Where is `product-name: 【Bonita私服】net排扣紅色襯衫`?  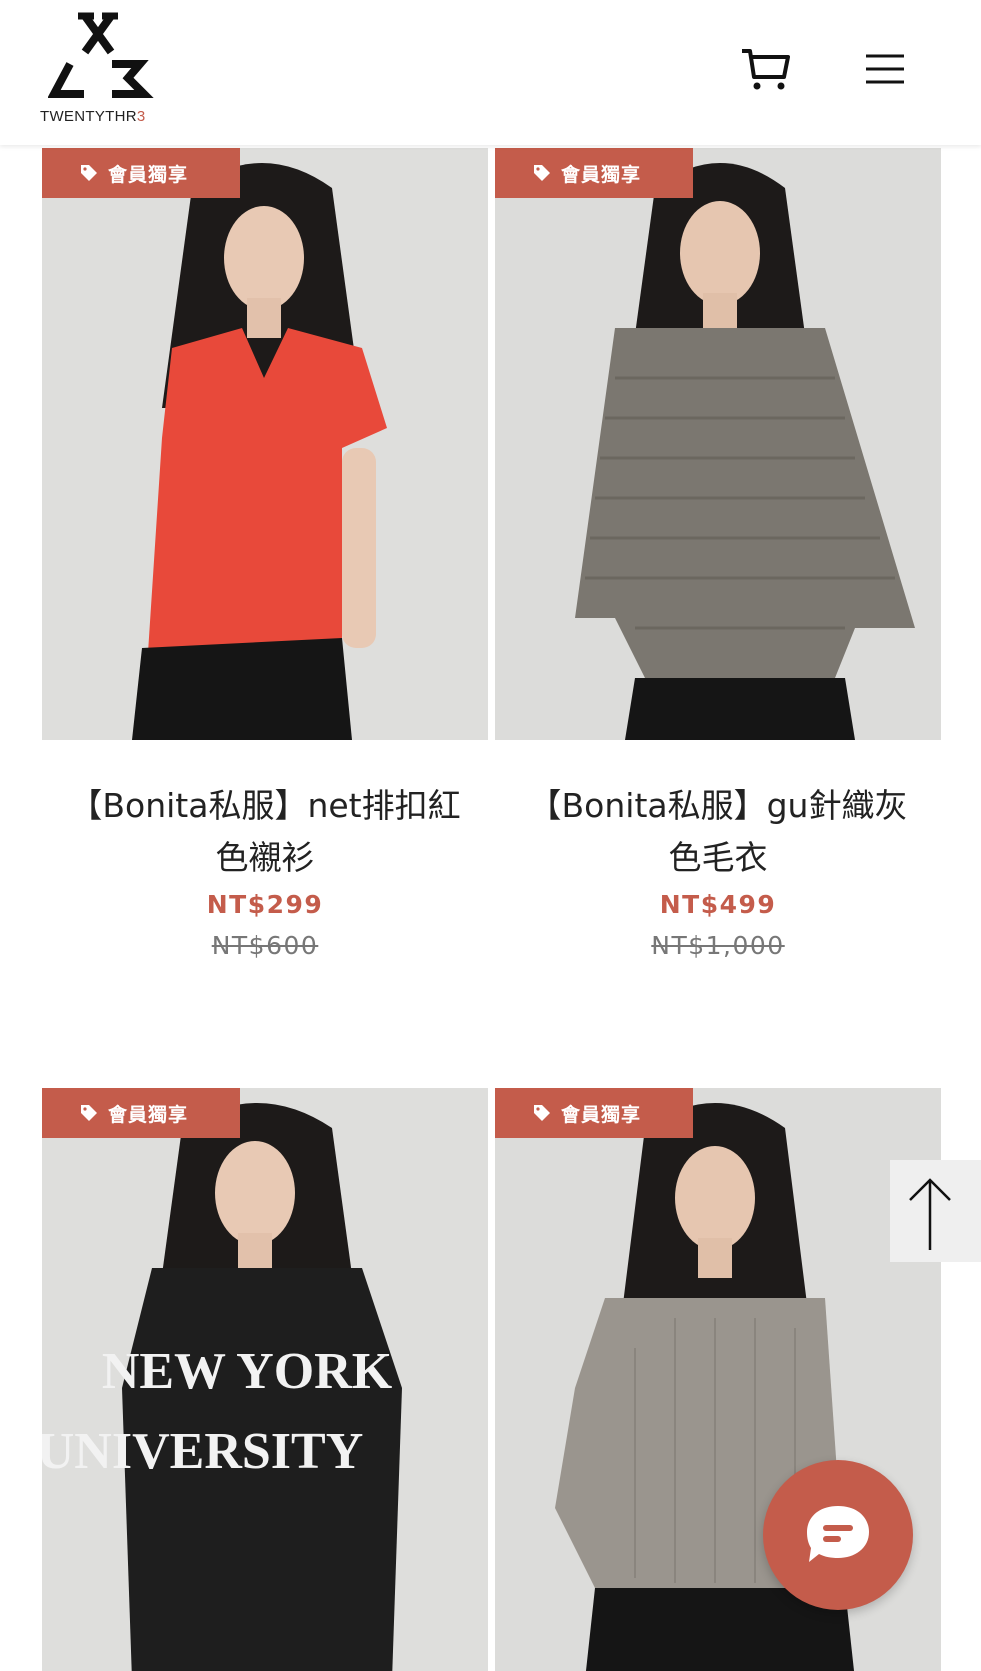 product-name: 【Bonita私服】net排扣紅色襯衫 is located at coordinates (265, 832).